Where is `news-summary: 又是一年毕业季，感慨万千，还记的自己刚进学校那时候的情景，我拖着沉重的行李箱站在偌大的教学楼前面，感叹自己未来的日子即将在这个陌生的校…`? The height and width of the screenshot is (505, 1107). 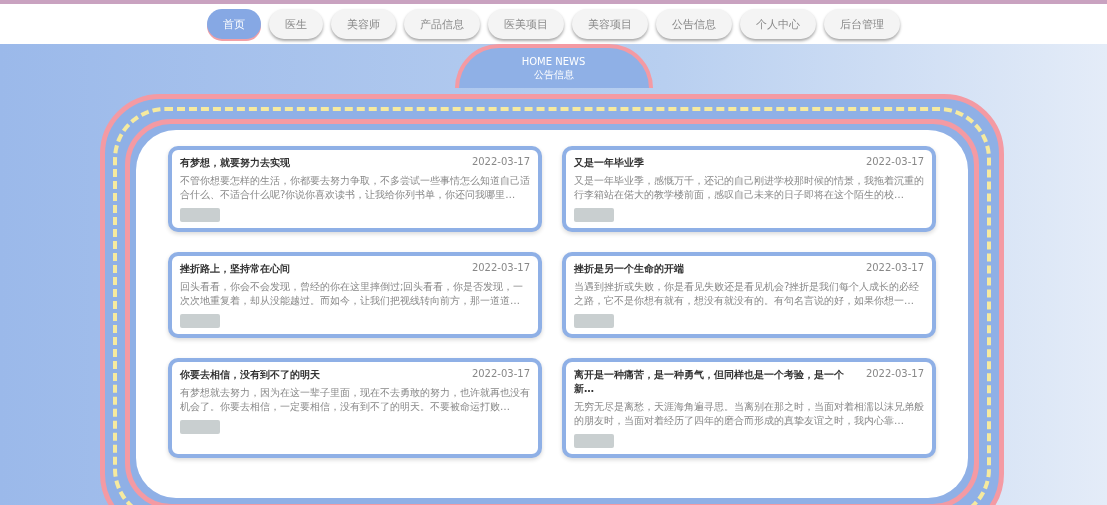
news-summary: 又是一年毕业季，感慨万千，还记的自己刚进学校那时候的情景，我拖着沉重的行李箱站在偌大的教学楼前面，感叹自己未来的日子即将在这个陌生的校… is located at coordinates (749, 188).